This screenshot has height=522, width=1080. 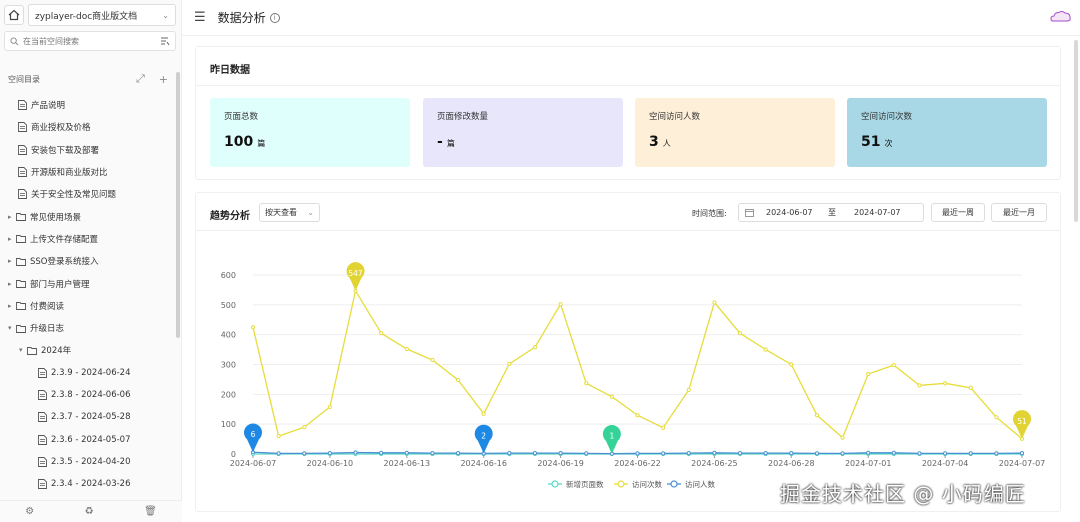 I want to click on tree-item-label: 产品说明, so click(x=48, y=106).